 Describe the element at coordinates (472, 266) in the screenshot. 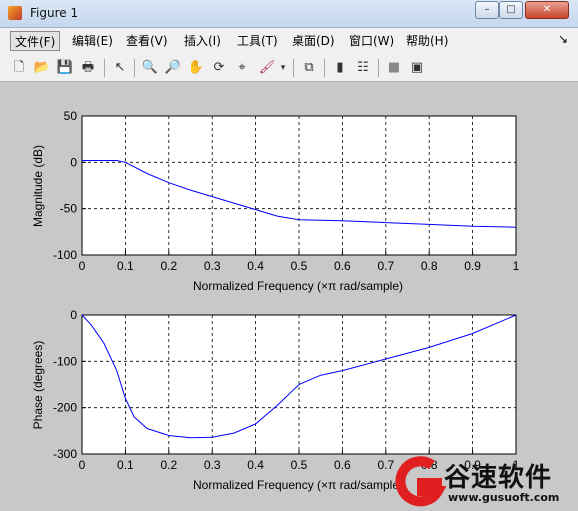

I see `x-tick-label: 0.9` at that location.